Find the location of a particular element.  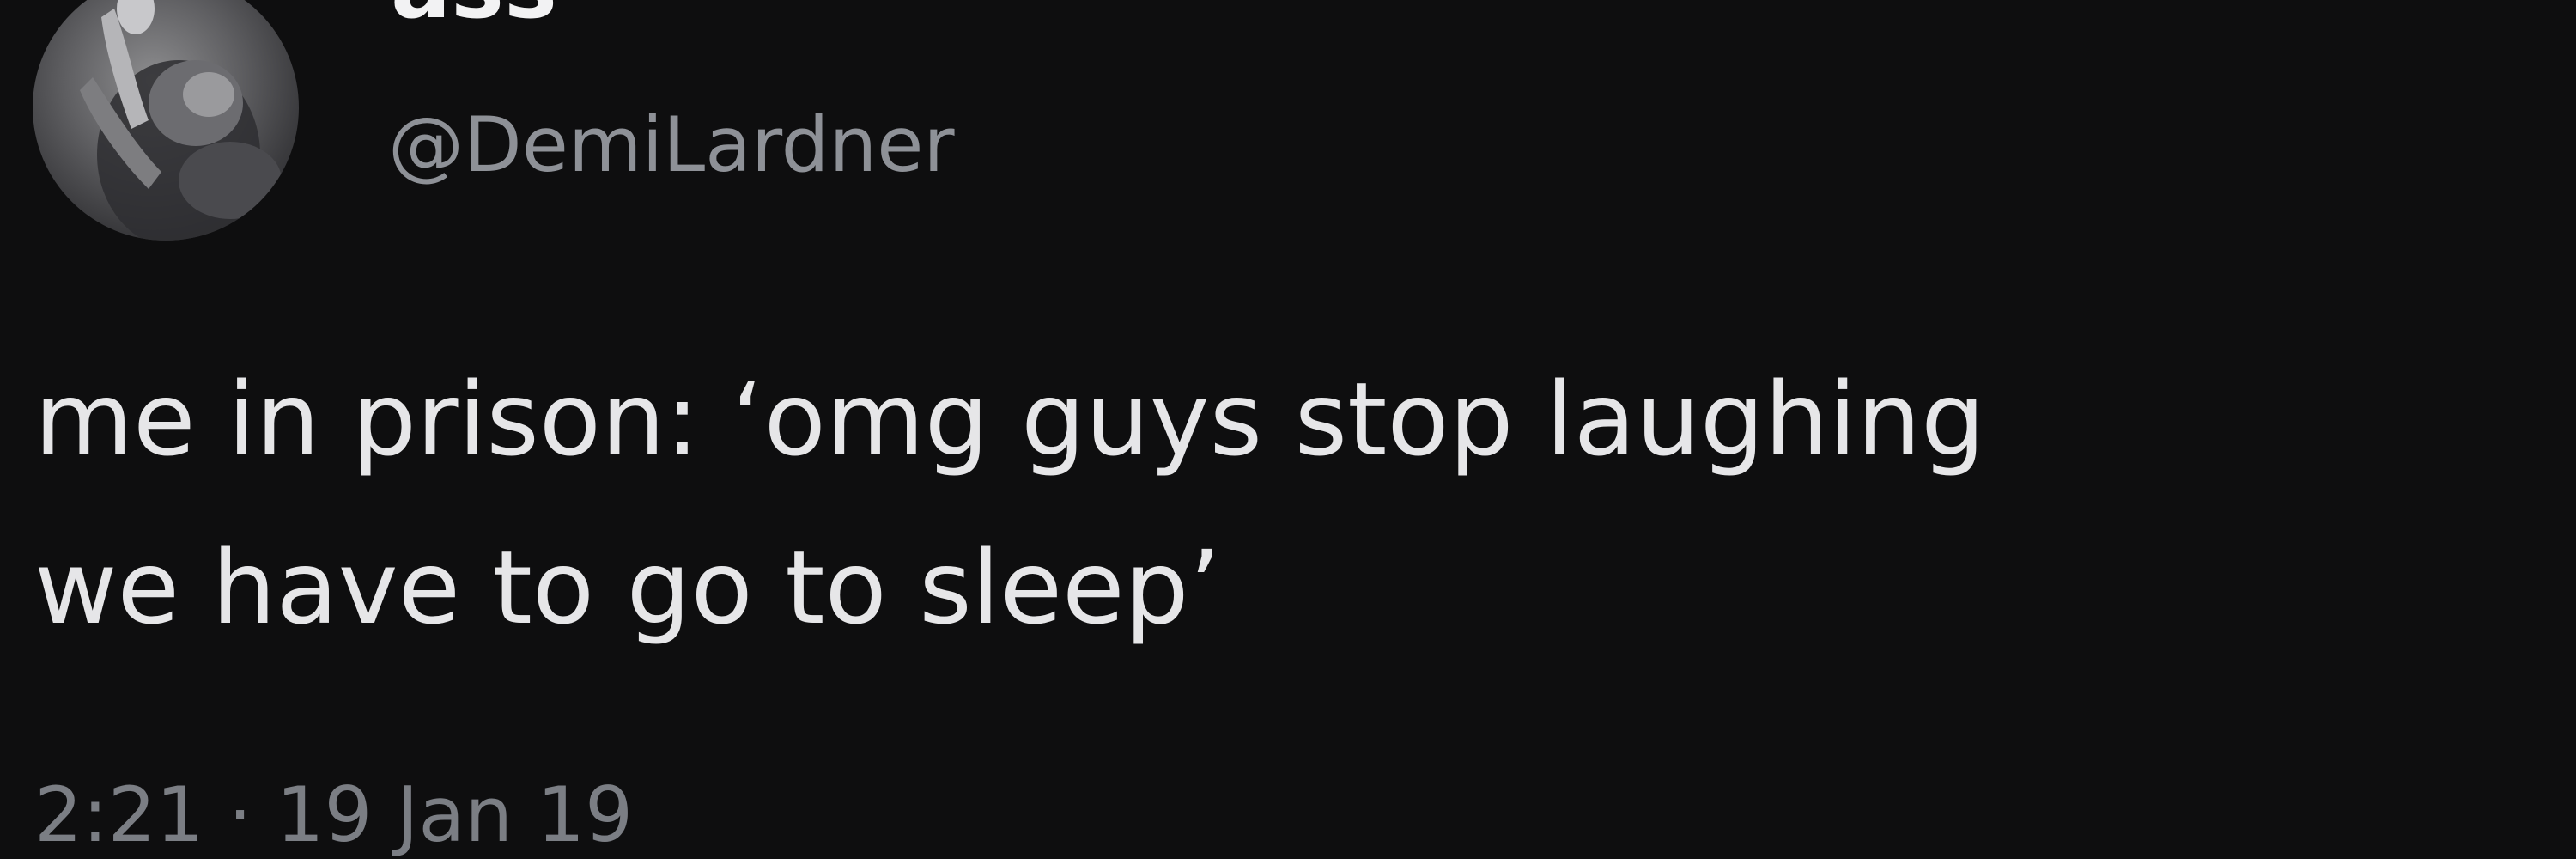

avatar is located at coordinates (166, 121).